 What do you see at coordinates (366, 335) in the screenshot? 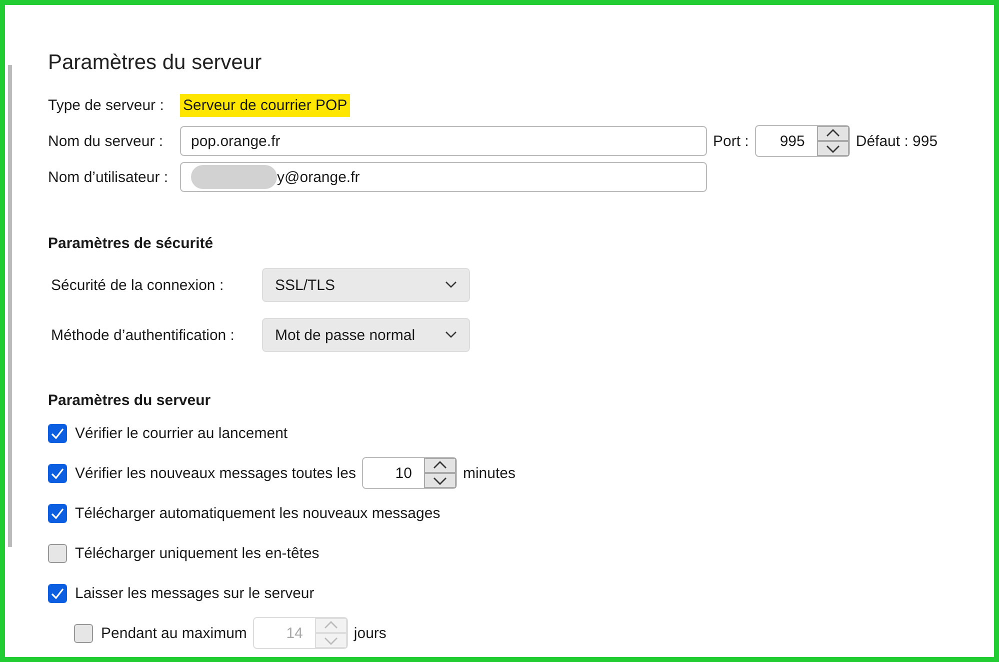
I see `dropdown: Mot de passe normal` at bounding box center [366, 335].